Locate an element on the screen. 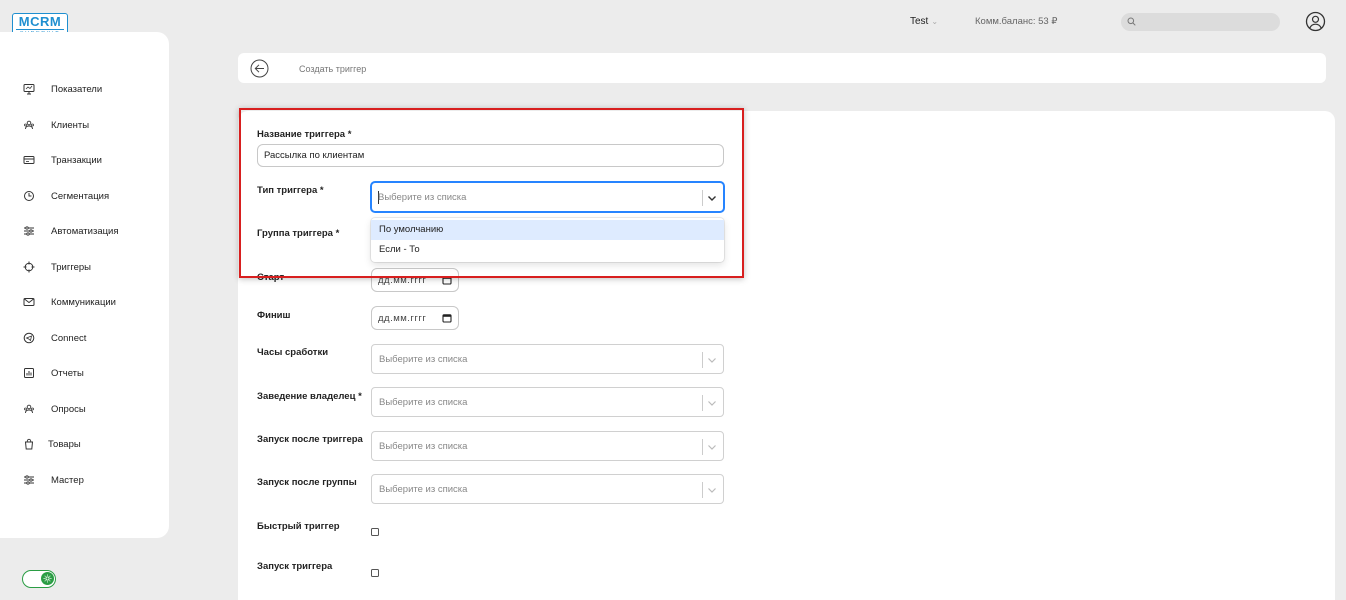 This screenshot has width=1346, height=600. sidebar-item-surveys: Опросы is located at coordinates (84, 409).